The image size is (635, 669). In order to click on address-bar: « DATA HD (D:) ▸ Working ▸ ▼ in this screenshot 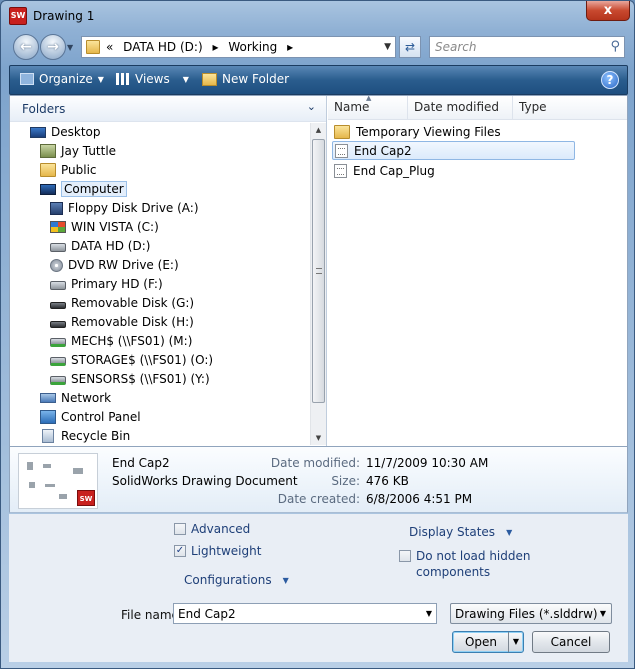, I will do `click(238, 47)`.